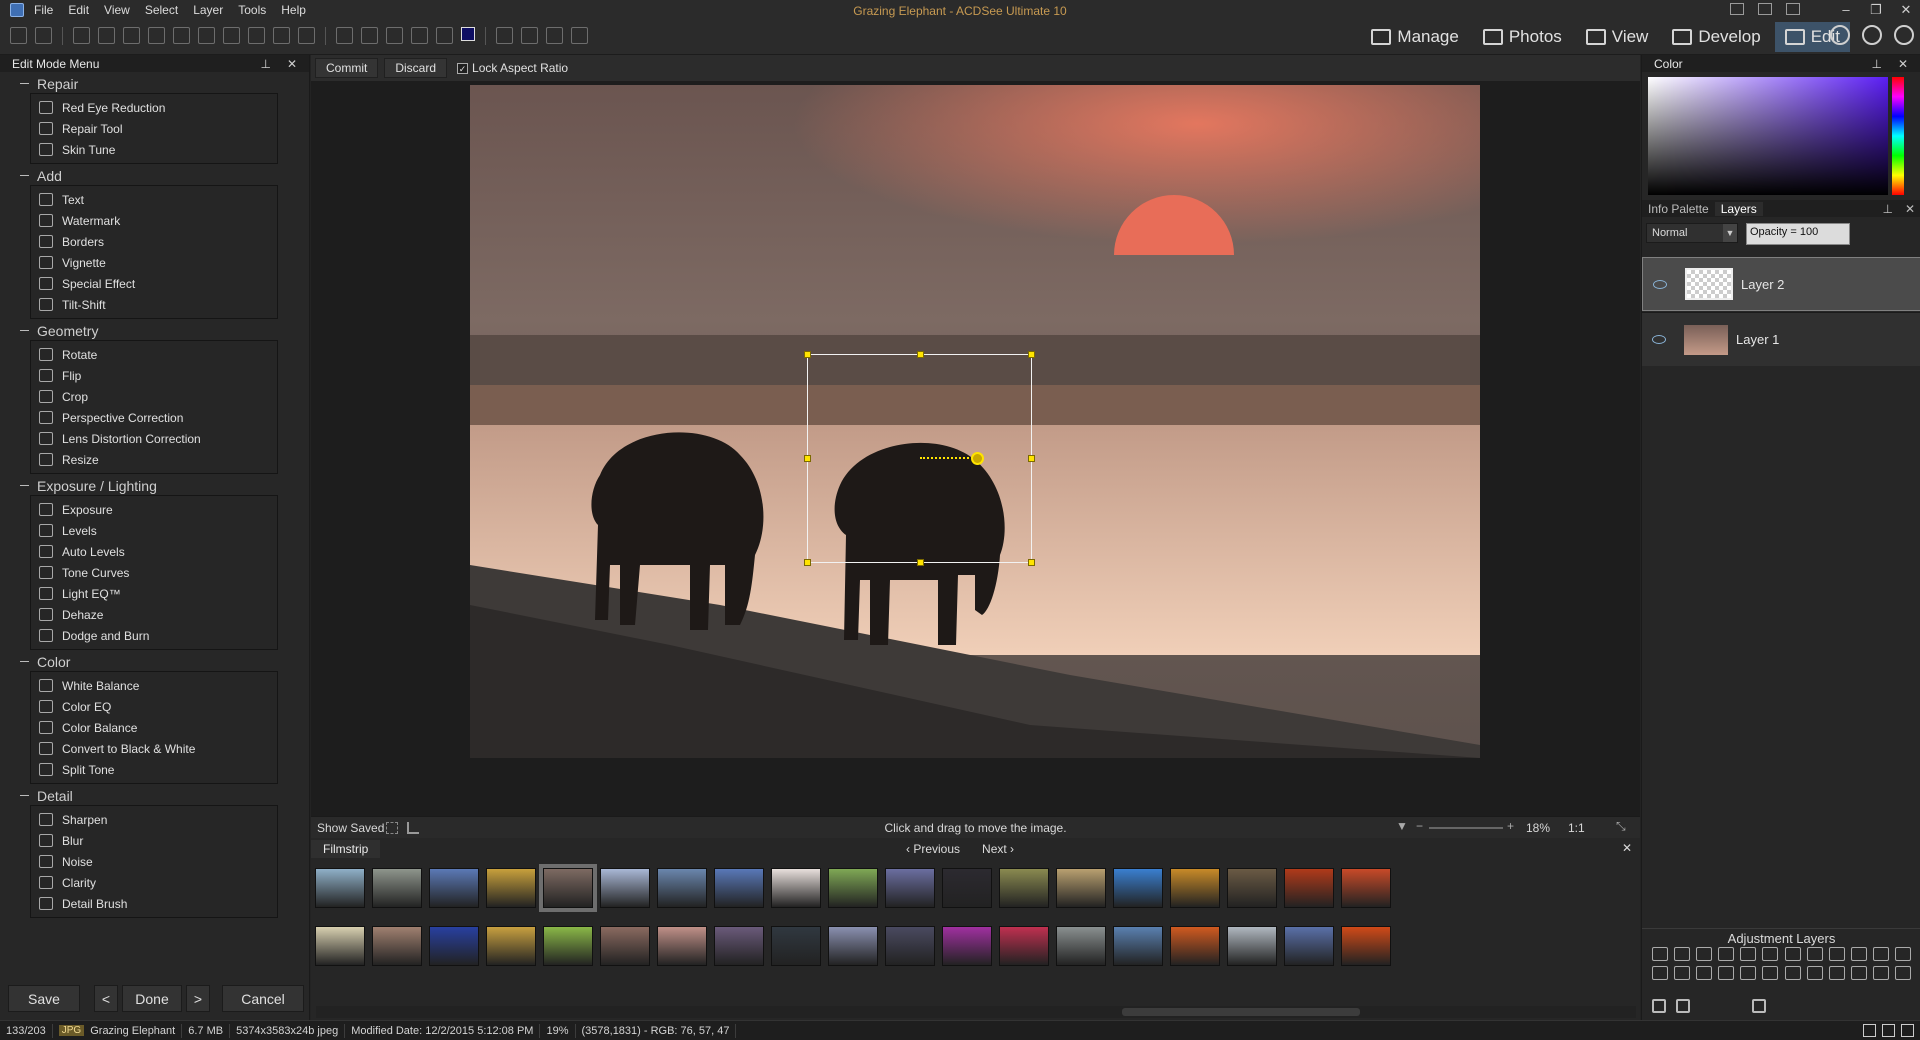 The width and height of the screenshot is (1920, 1040). I want to click on adj-dehaze-icon, so click(1814, 973).